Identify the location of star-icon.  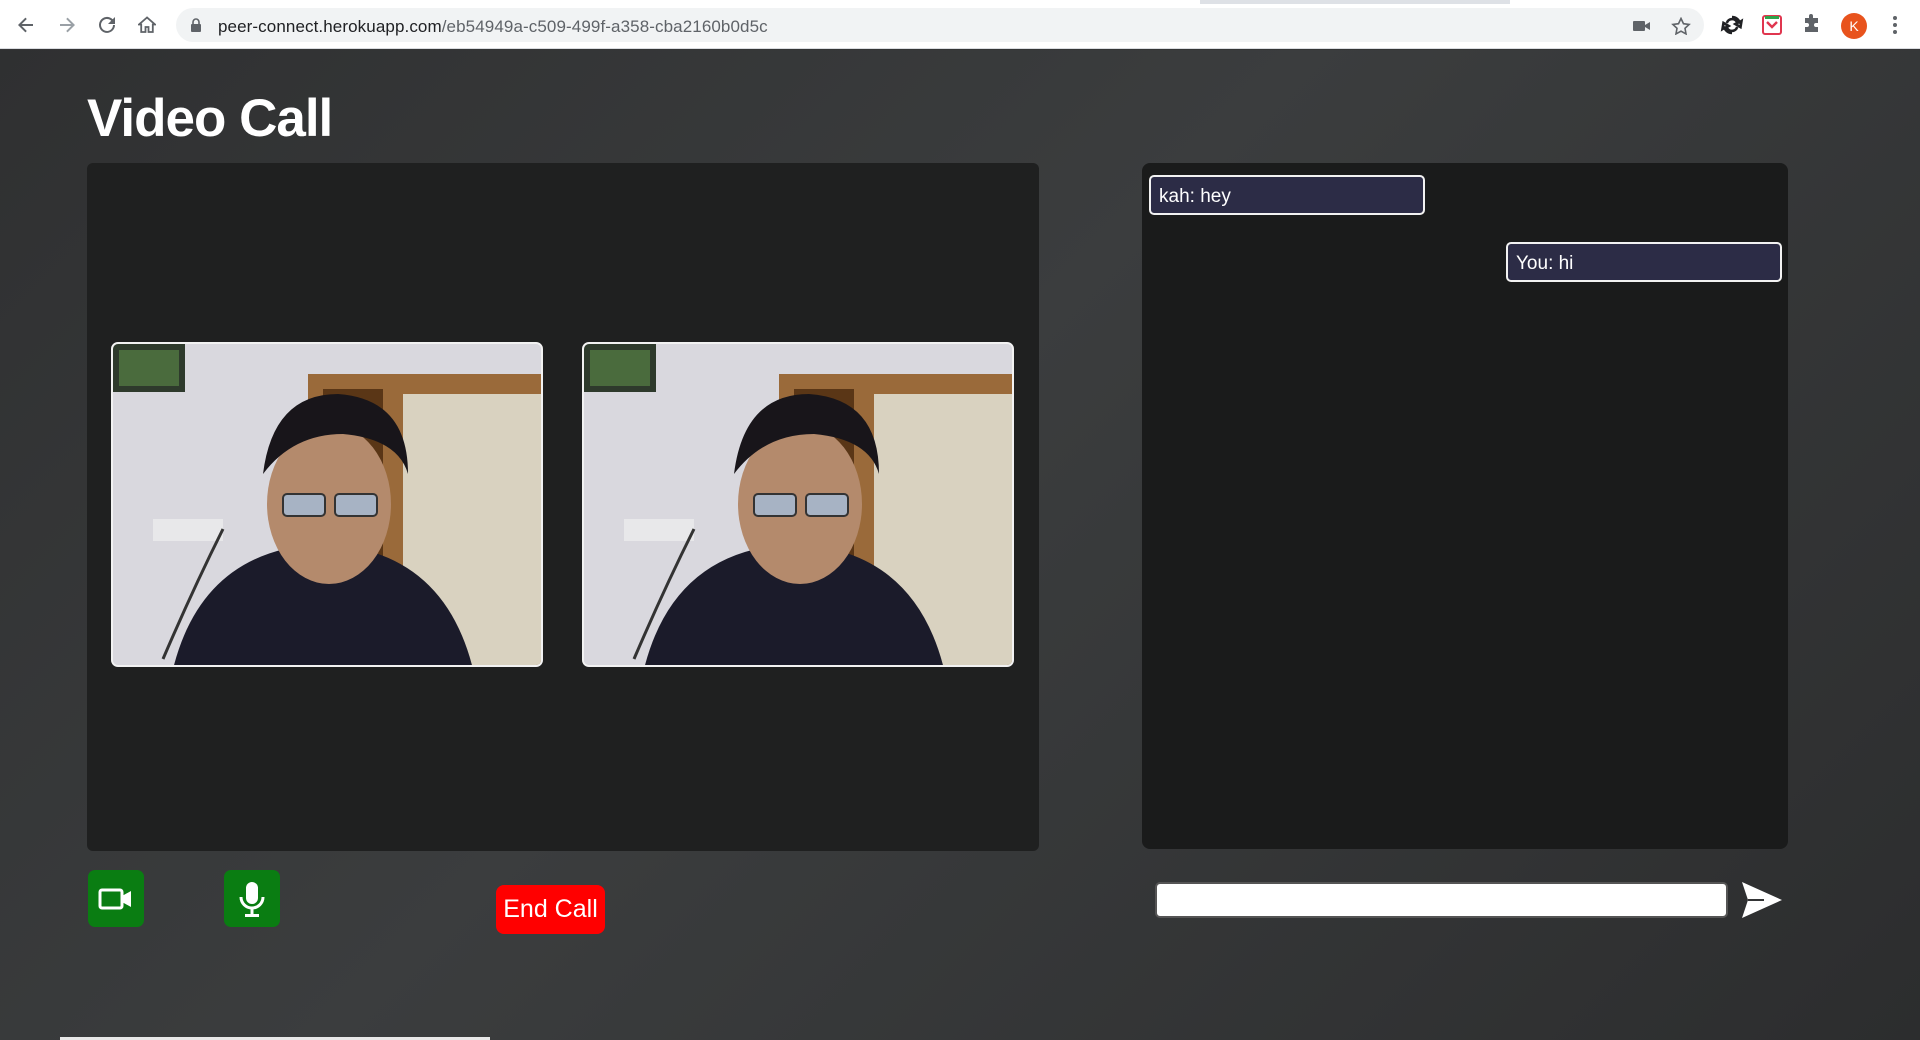
(1681, 26).